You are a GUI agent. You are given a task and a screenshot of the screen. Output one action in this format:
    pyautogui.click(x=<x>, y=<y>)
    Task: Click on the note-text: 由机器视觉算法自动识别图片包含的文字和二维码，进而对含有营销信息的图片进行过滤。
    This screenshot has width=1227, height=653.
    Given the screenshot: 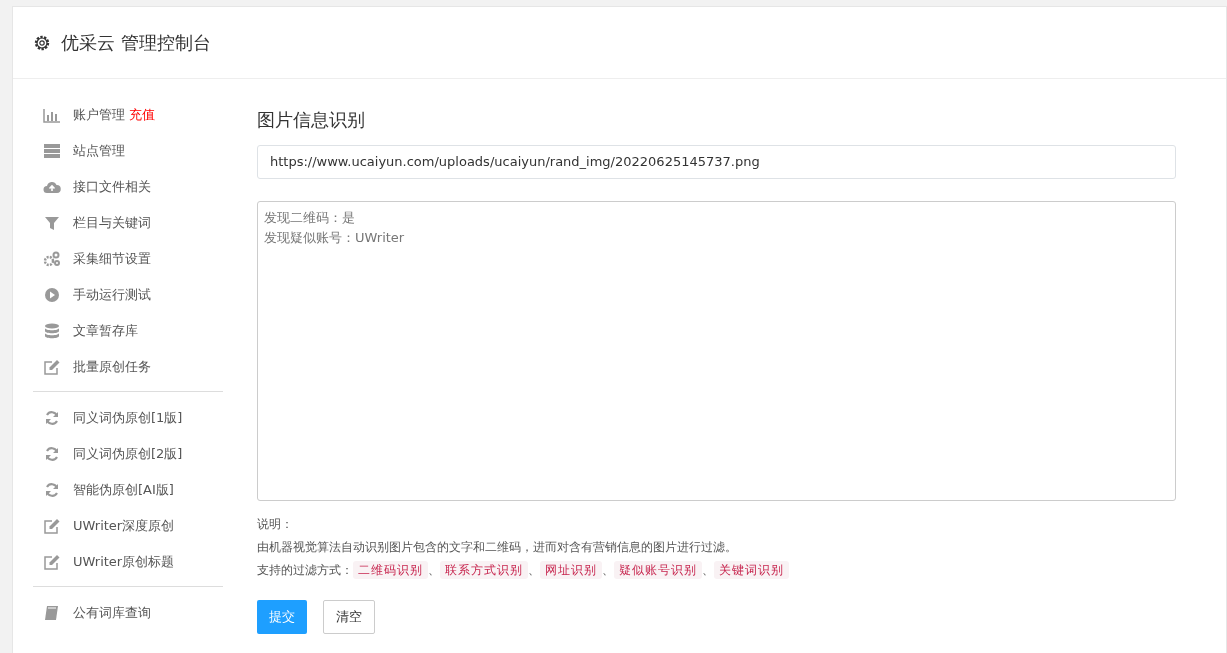 What is the action you would take?
    pyautogui.click(x=497, y=547)
    